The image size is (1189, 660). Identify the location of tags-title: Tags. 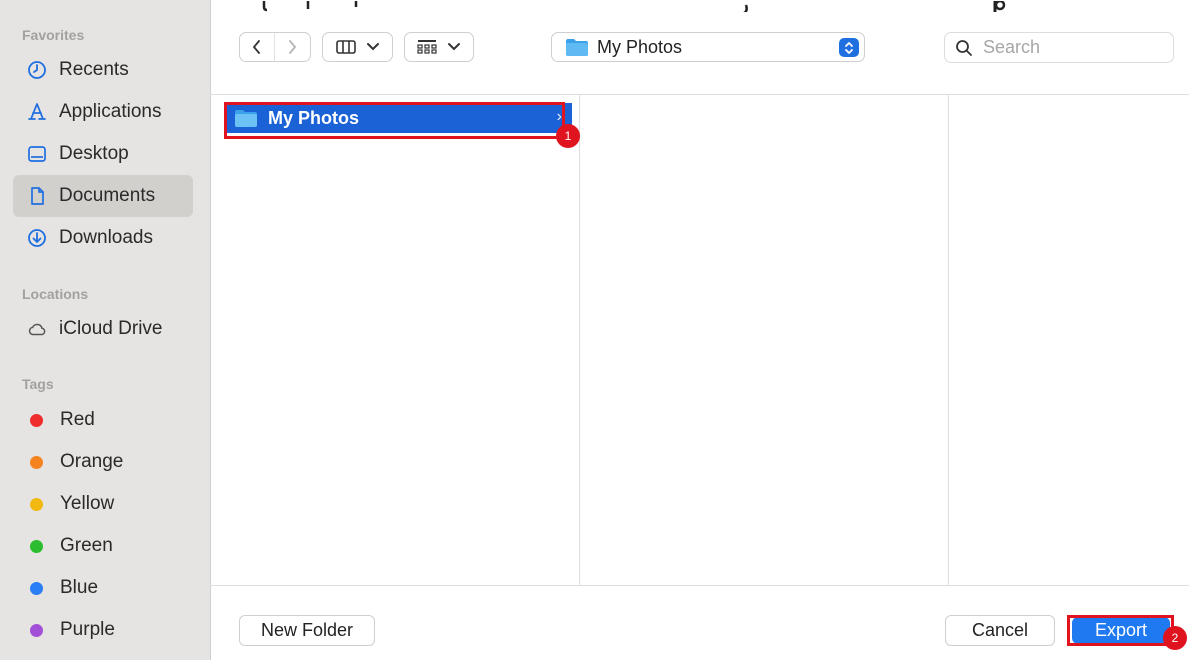
(38, 384).